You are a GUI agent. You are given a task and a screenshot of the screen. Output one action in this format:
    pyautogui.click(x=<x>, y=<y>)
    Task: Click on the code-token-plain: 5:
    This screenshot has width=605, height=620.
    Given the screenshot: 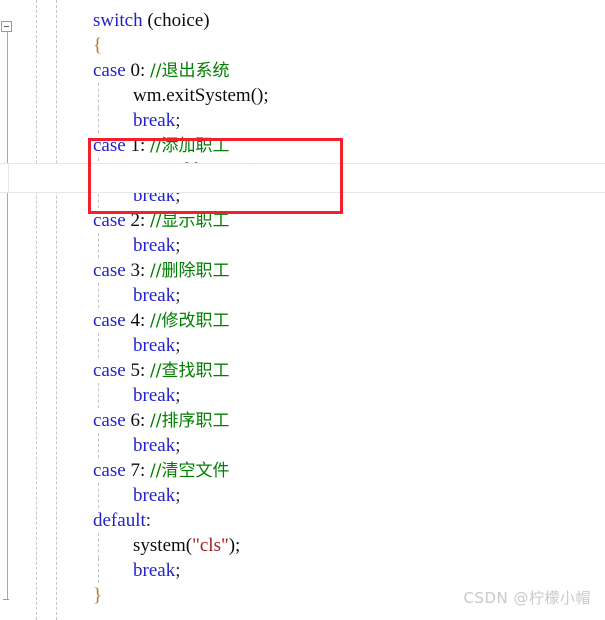 What is the action you would take?
    pyautogui.click(x=137, y=370)
    